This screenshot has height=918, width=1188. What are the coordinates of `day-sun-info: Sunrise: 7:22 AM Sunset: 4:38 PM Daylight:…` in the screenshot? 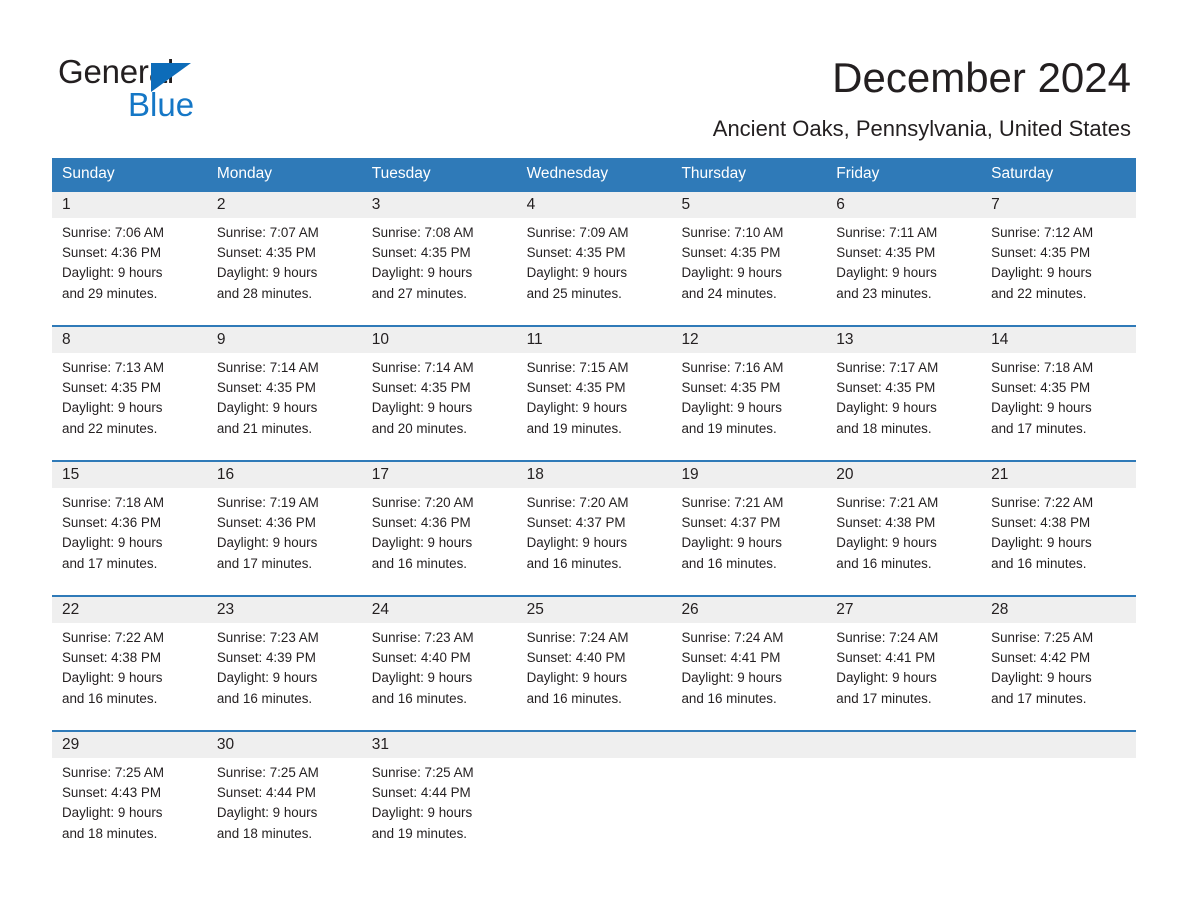 It's located at (130, 668).